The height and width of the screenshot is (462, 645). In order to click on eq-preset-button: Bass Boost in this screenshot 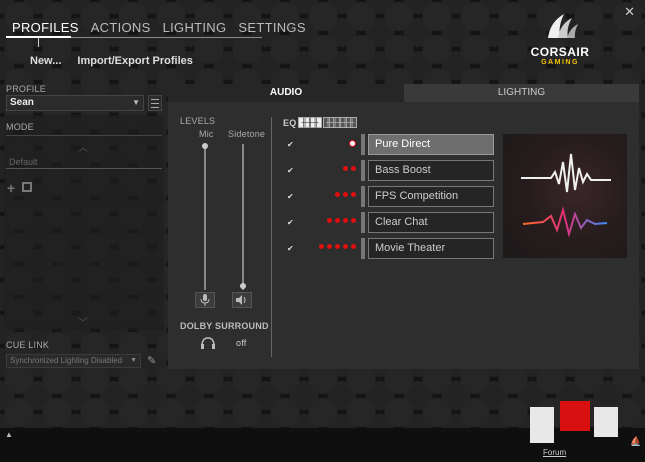, I will do `click(431, 170)`.